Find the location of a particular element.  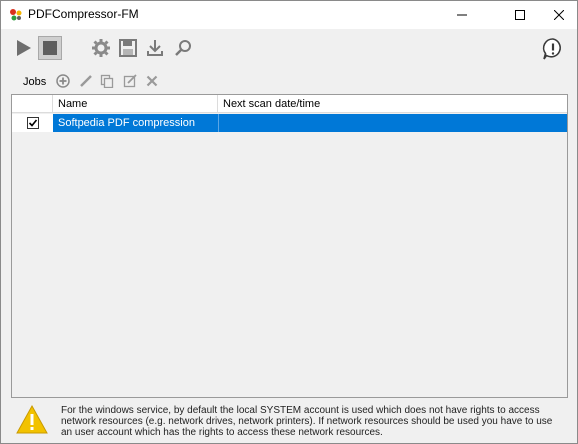

warning-icon is located at coordinates (32, 420).